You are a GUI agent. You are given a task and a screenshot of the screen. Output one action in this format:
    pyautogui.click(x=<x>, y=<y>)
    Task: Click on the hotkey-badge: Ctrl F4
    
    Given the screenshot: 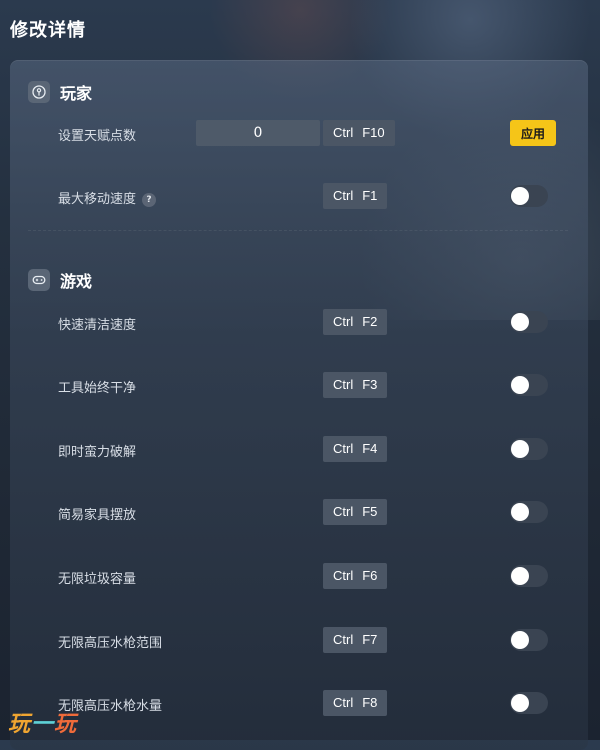 What is the action you would take?
    pyautogui.click(x=355, y=449)
    